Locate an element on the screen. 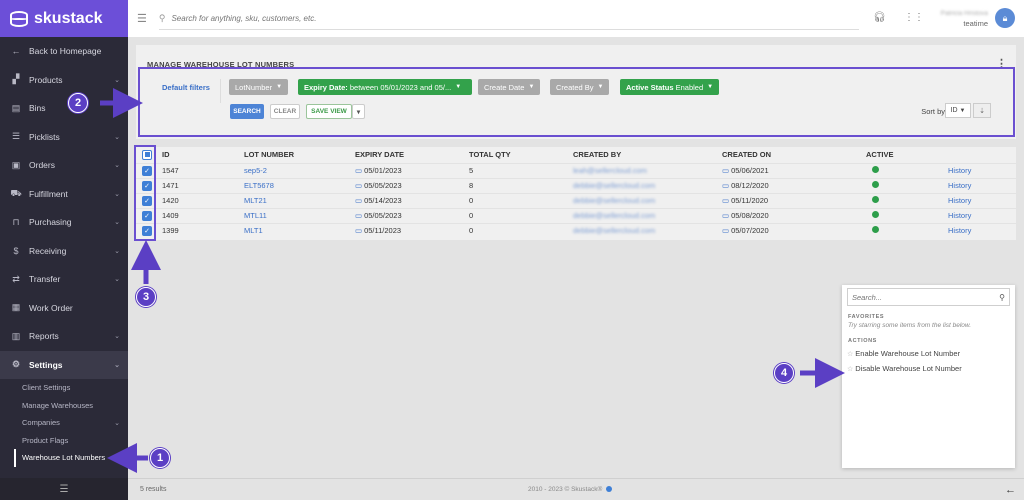  sidebar-subitem-manage-warehouses: Manage Warehouses is located at coordinates (64, 406).